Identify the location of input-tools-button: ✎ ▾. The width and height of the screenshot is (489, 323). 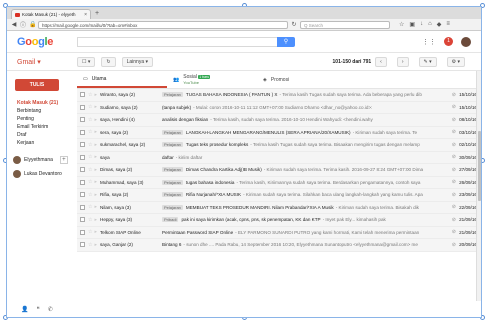
(427, 61).